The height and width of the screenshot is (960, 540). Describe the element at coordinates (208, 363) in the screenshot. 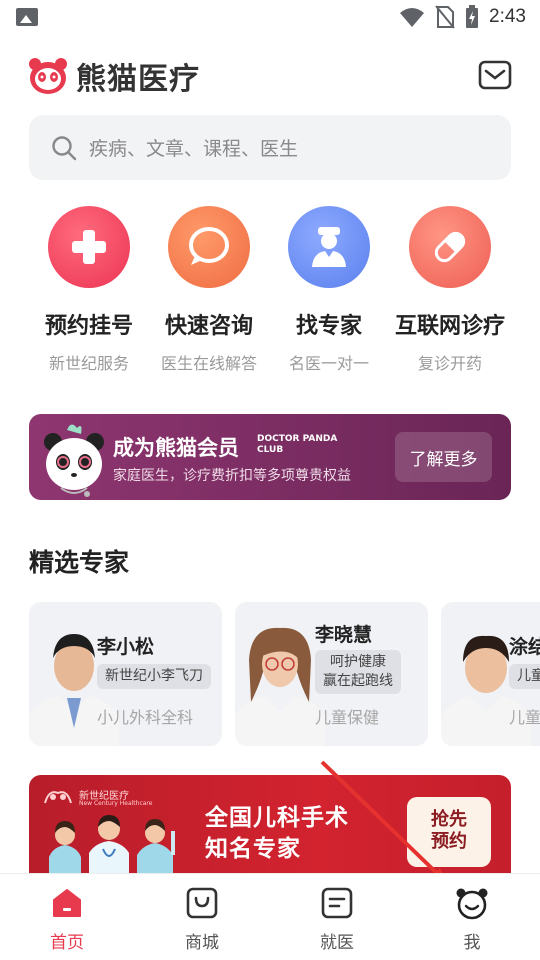

I see `service-subtitle: 医生在线解答` at that location.